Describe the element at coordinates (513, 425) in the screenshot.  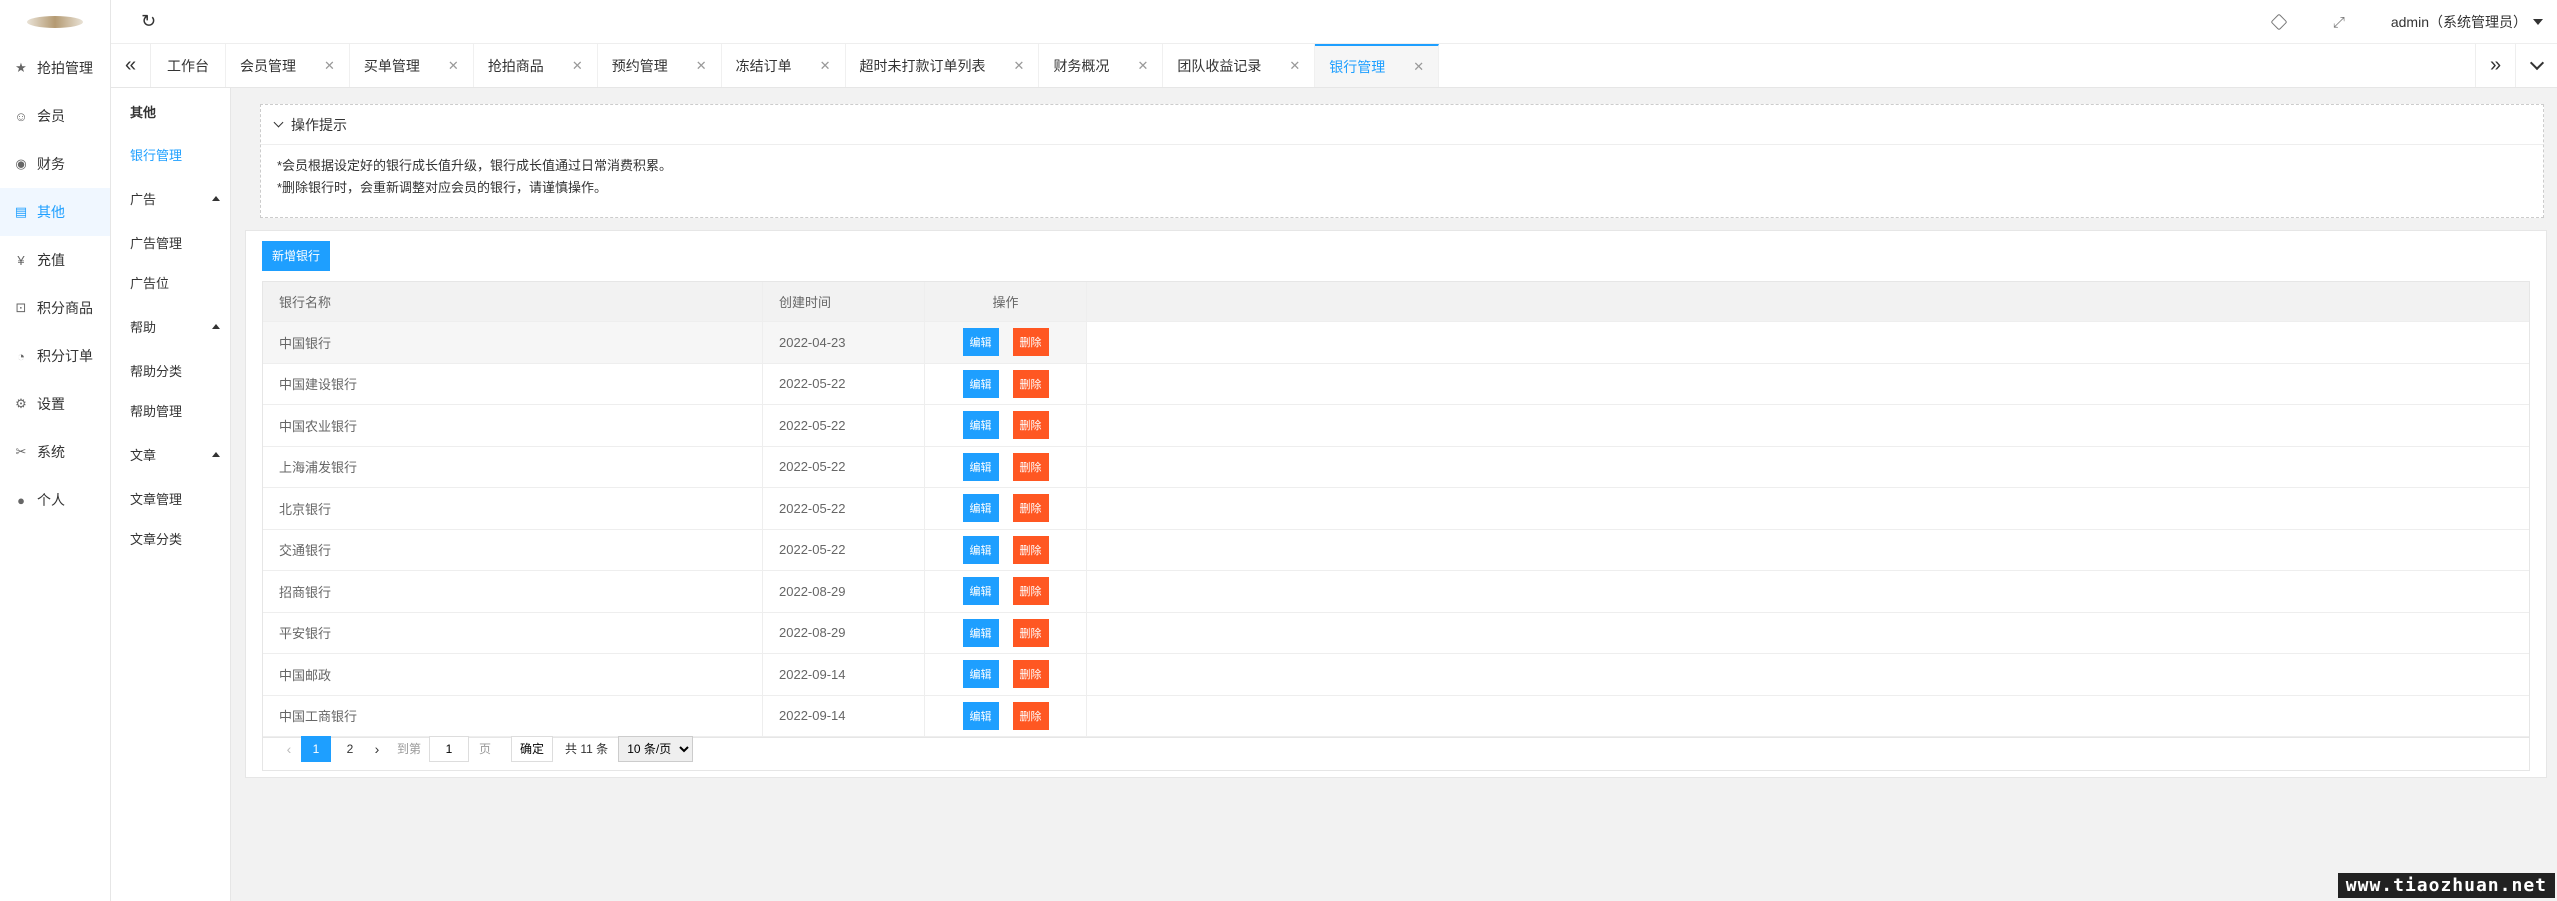
I see `bank-name-cell: 中国农业银行` at that location.